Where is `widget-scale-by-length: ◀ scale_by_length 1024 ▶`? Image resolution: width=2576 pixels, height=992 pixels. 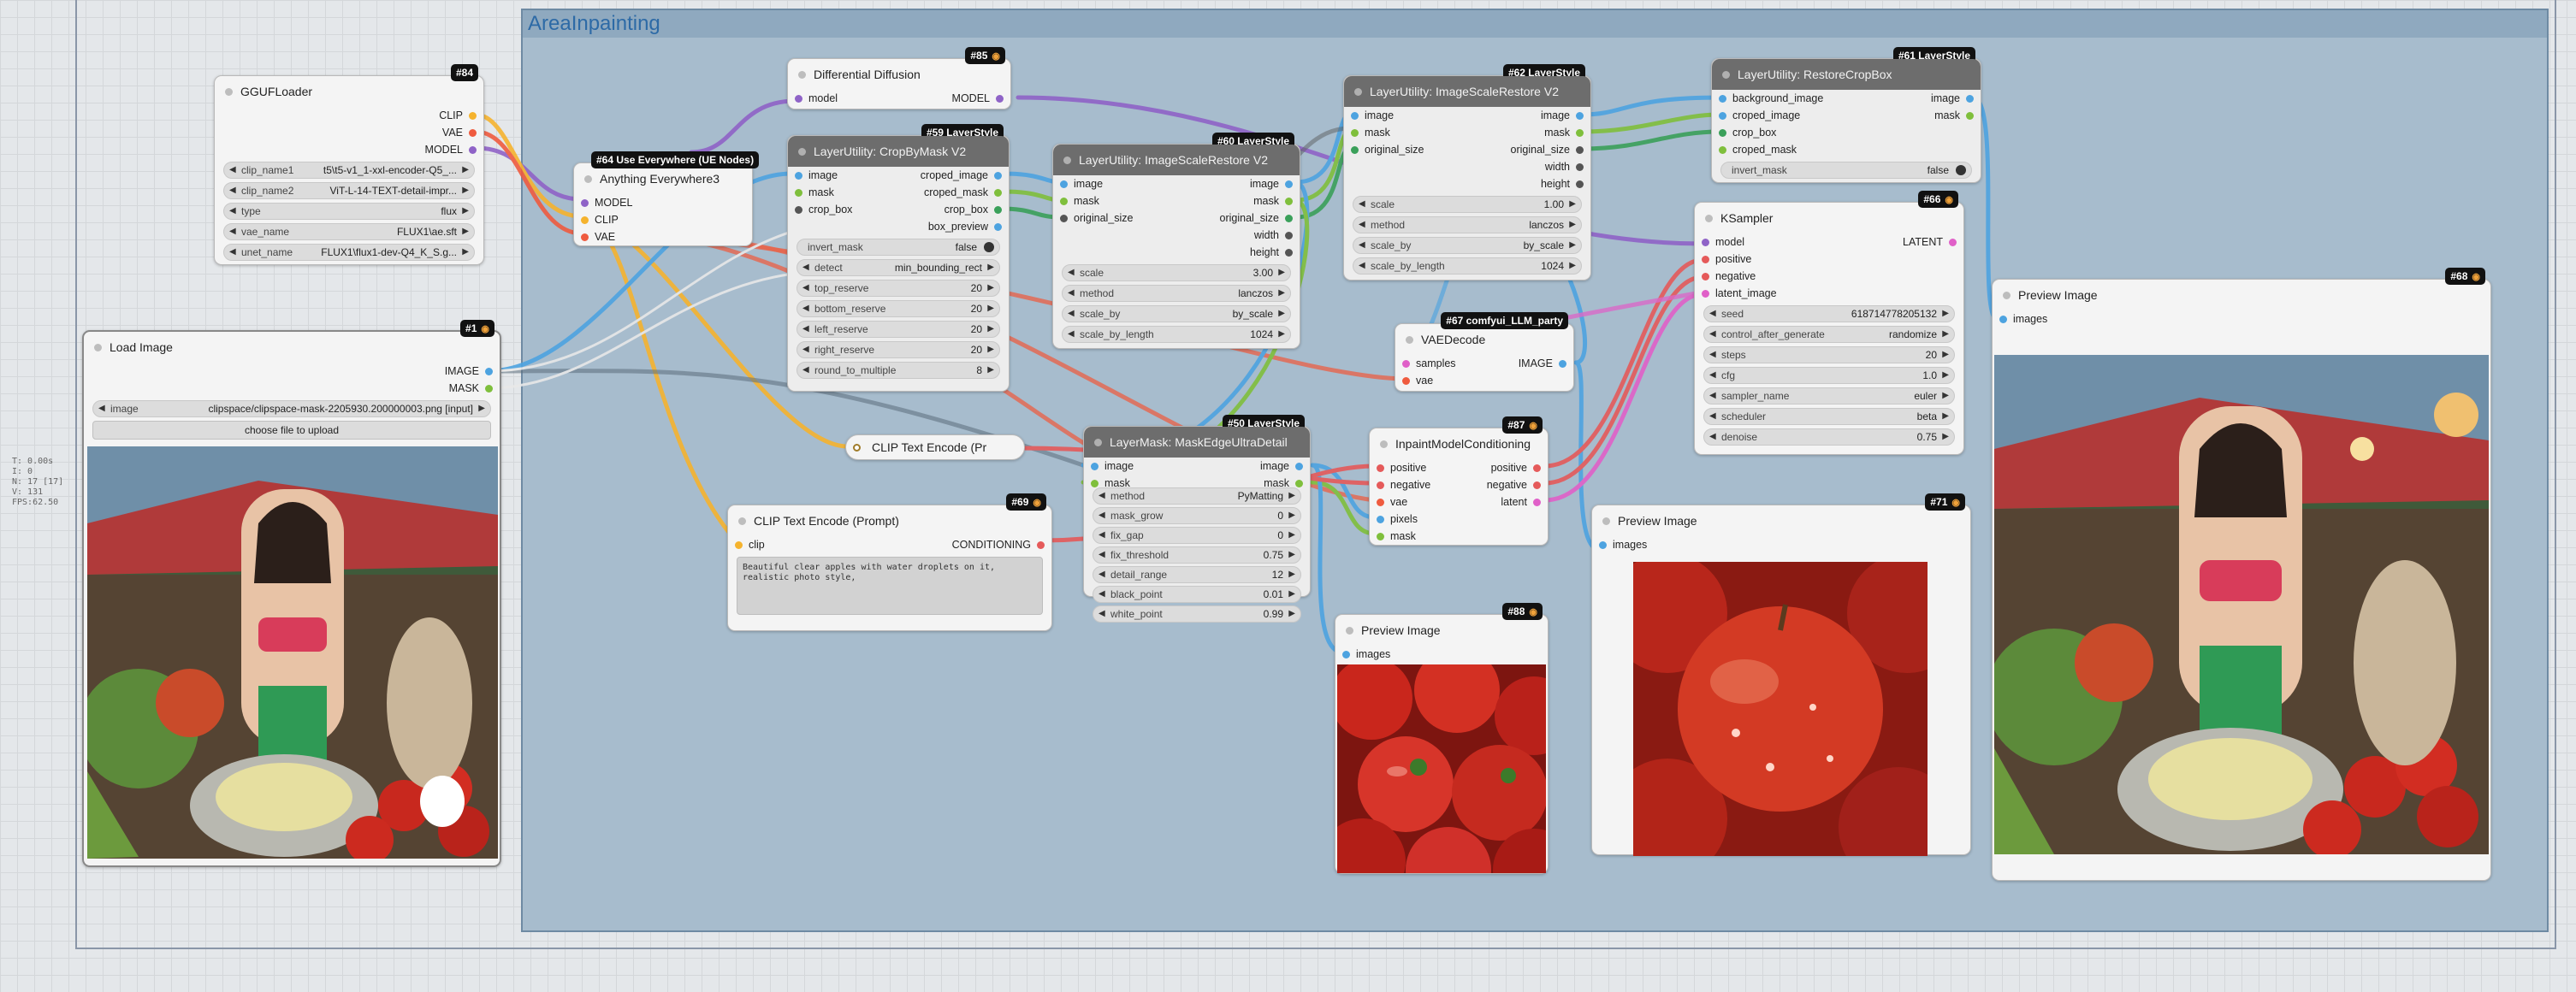
widget-scale-by-length: ◀ scale_by_length 1024 ▶ is located at coordinates (1176, 335).